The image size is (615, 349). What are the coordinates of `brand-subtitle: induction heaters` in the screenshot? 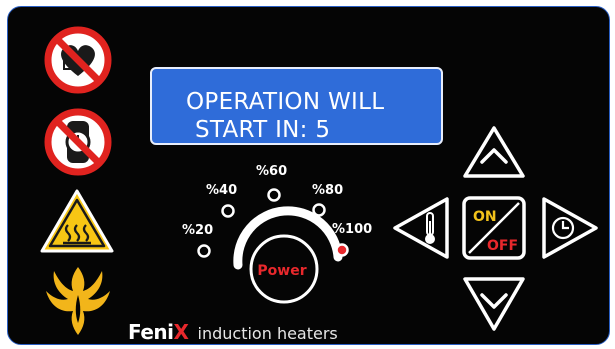 It's located at (267, 333).